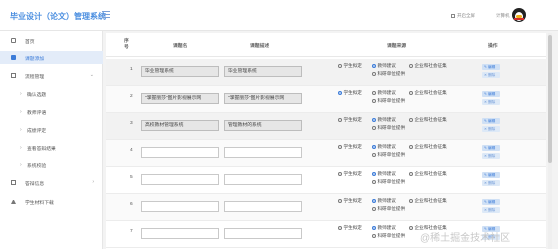  What do you see at coordinates (463, 16) in the screenshot?
I see `fullscreen-button: 开启全屏` at bounding box center [463, 16].